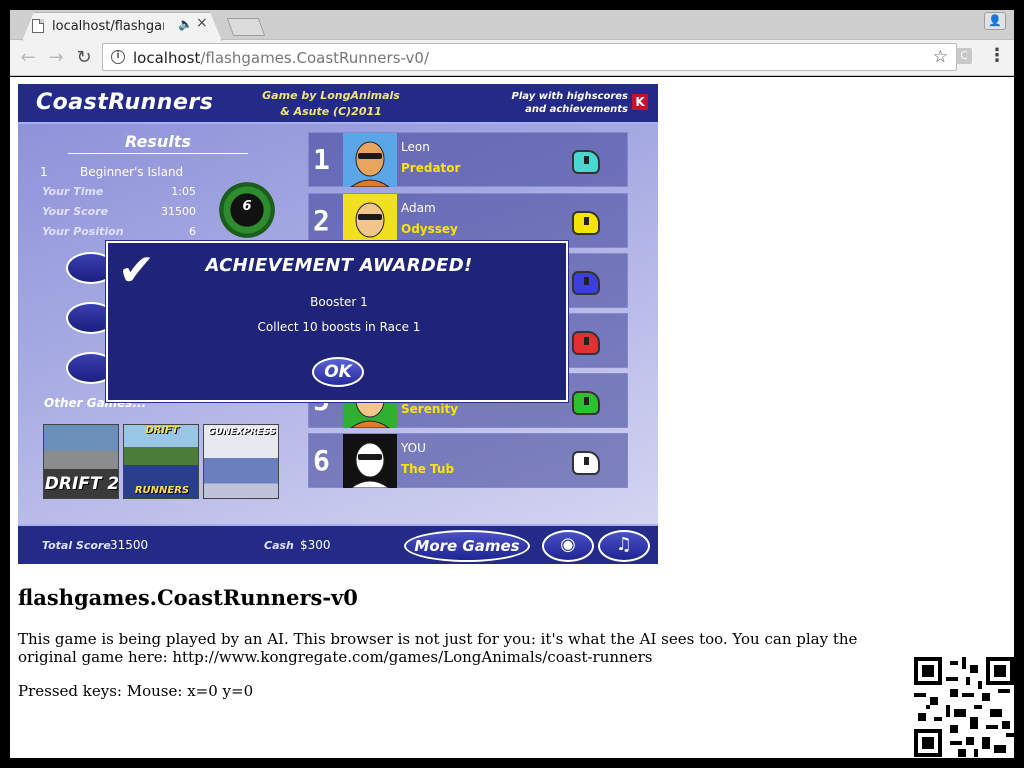  Describe the element at coordinates (321, 220) in the screenshot. I see `rank-number: 2` at that location.